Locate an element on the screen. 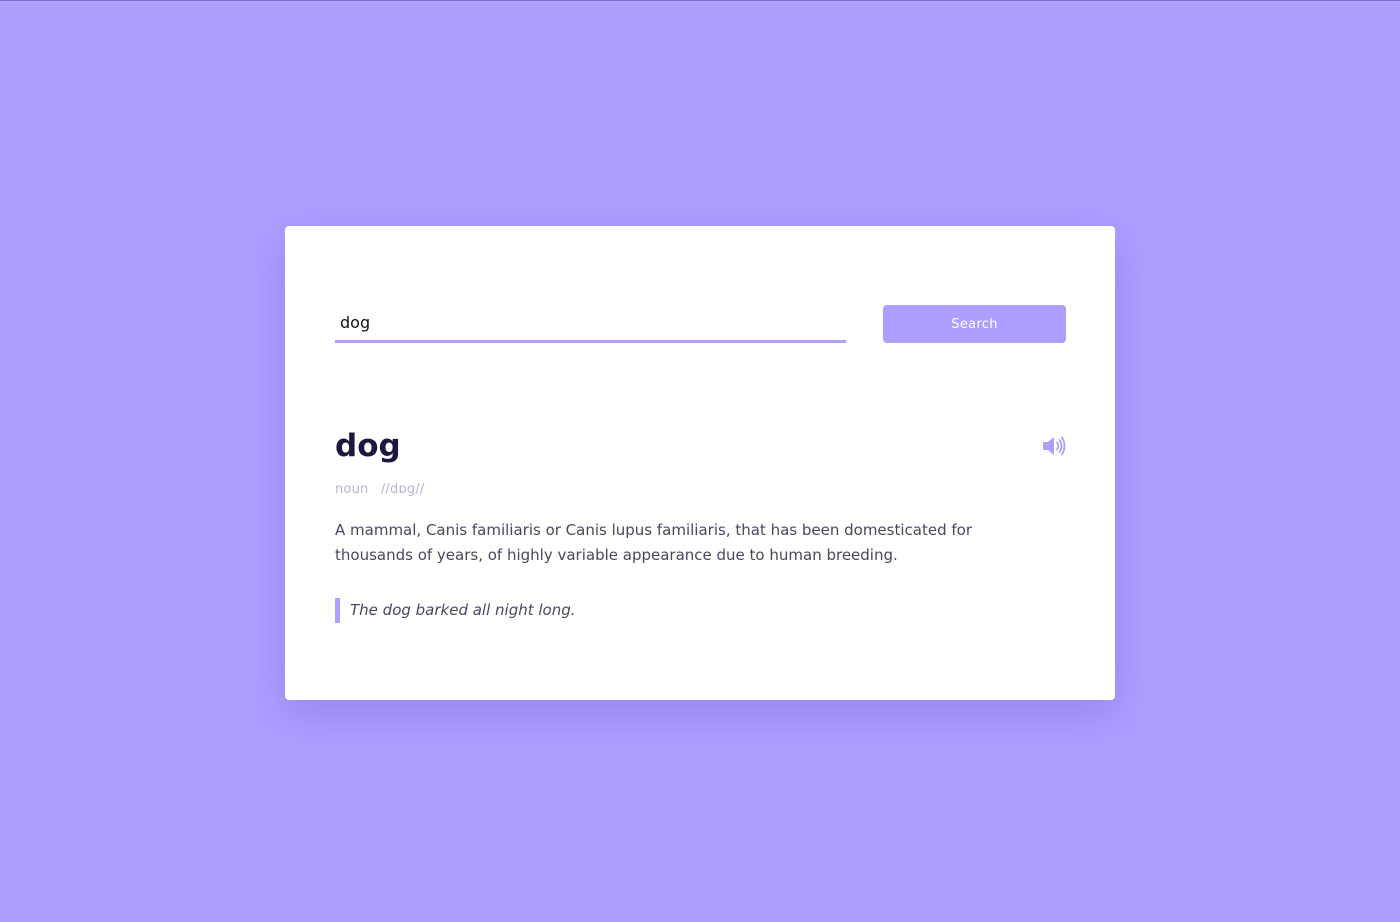  part-of-speech: noun is located at coordinates (352, 489).